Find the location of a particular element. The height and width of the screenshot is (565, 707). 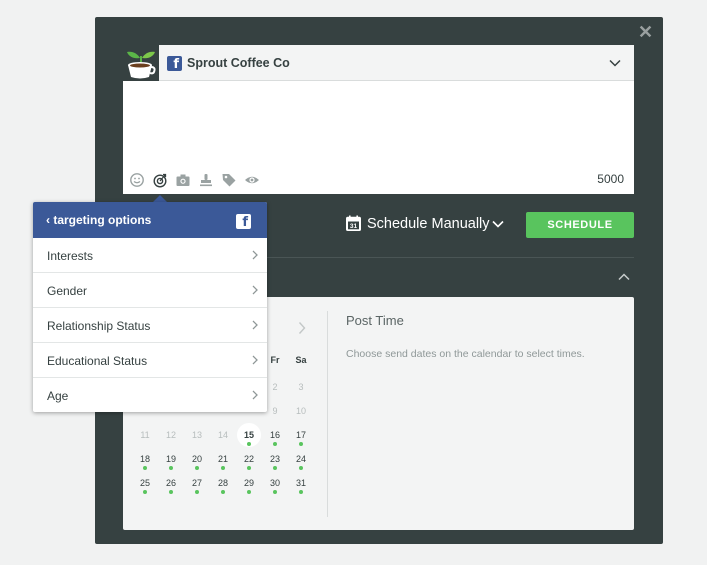

calendar-day-number: 3 is located at coordinates (301, 387).